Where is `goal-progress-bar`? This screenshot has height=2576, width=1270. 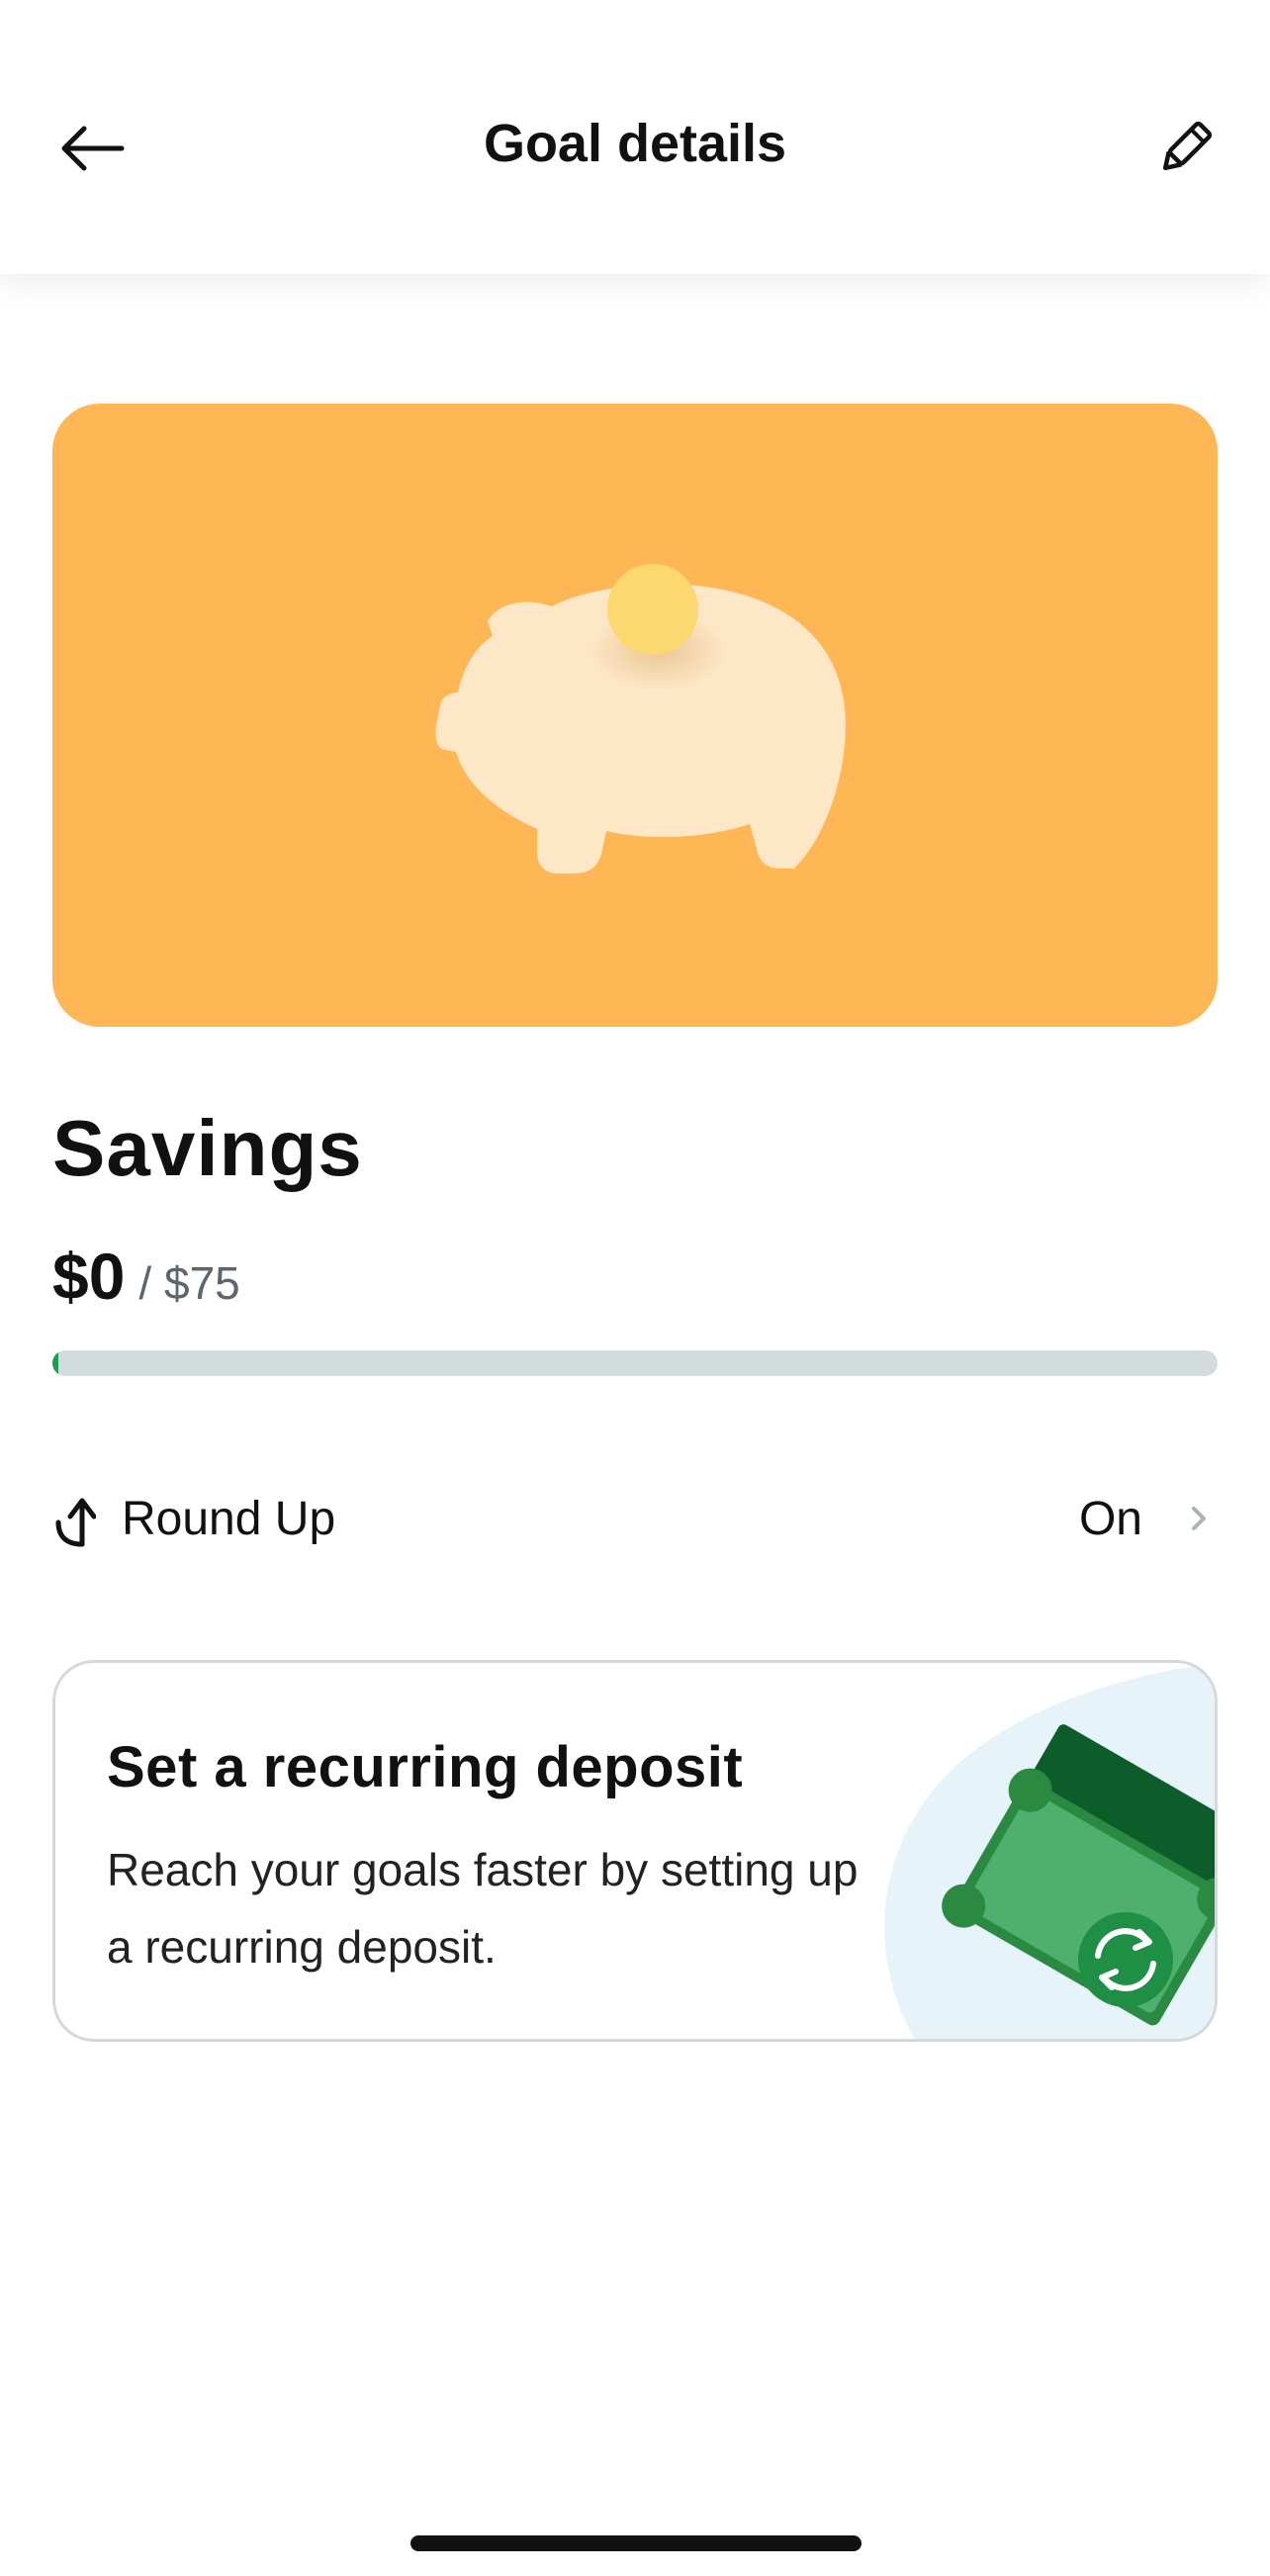 goal-progress-bar is located at coordinates (635, 1363).